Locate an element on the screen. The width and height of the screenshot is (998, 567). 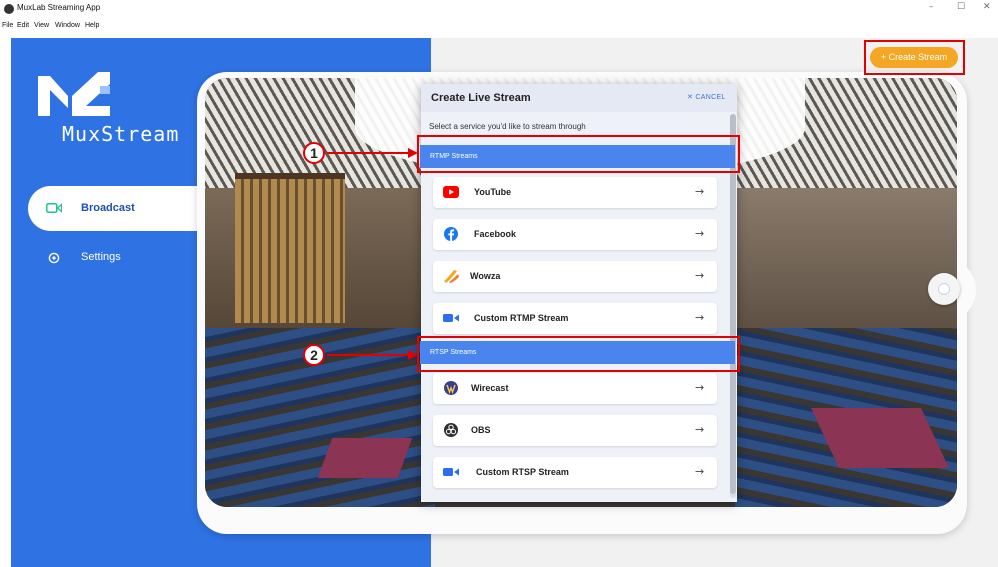
menu-edit: Edit is located at coordinates (23, 25).